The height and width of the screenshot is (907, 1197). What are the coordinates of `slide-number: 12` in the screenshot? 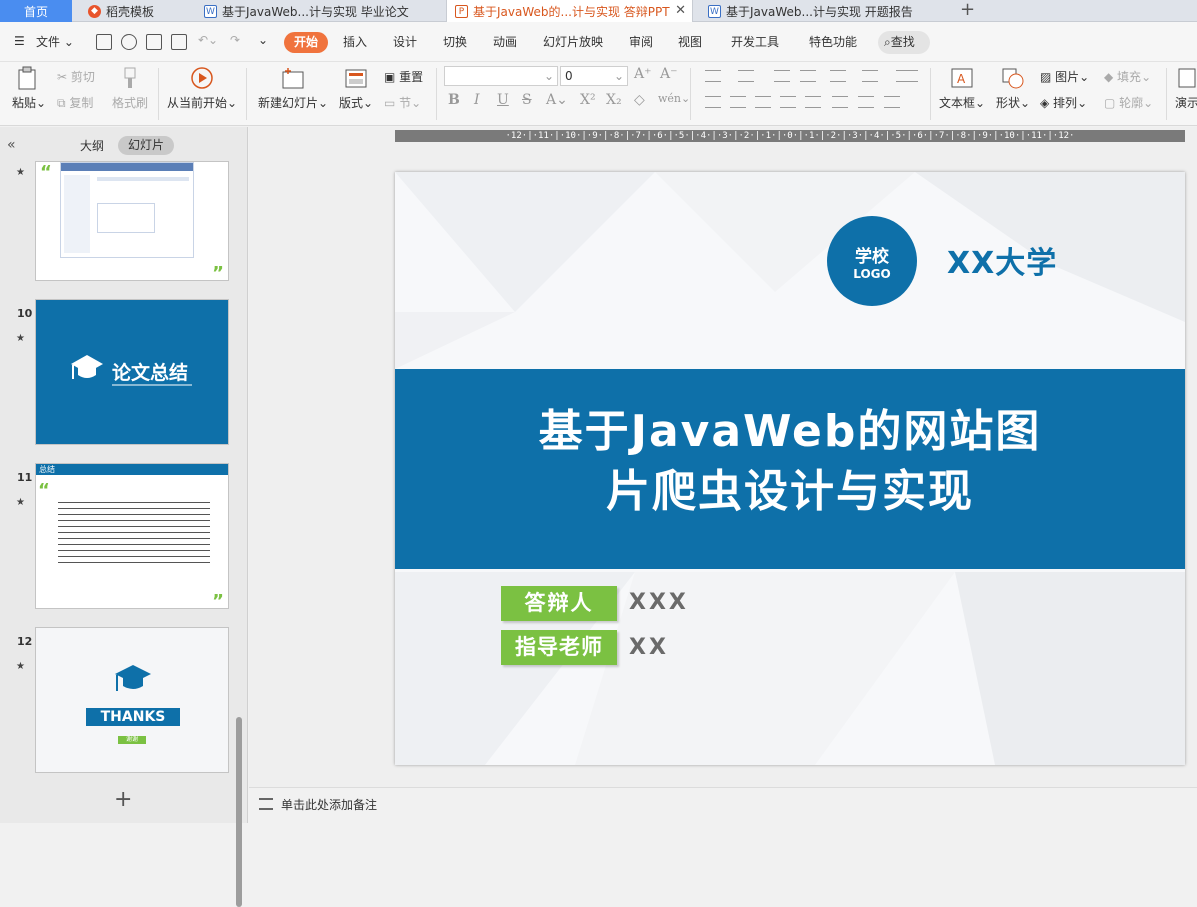 It's located at (25, 641).